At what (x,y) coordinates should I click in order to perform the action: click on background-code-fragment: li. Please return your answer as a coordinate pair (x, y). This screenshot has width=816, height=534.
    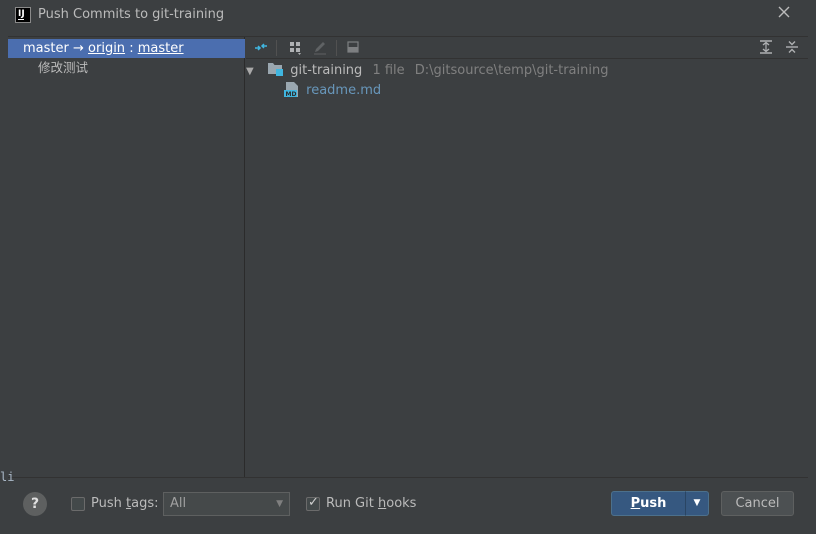
    Looking at the image, I should click on (7, 477).